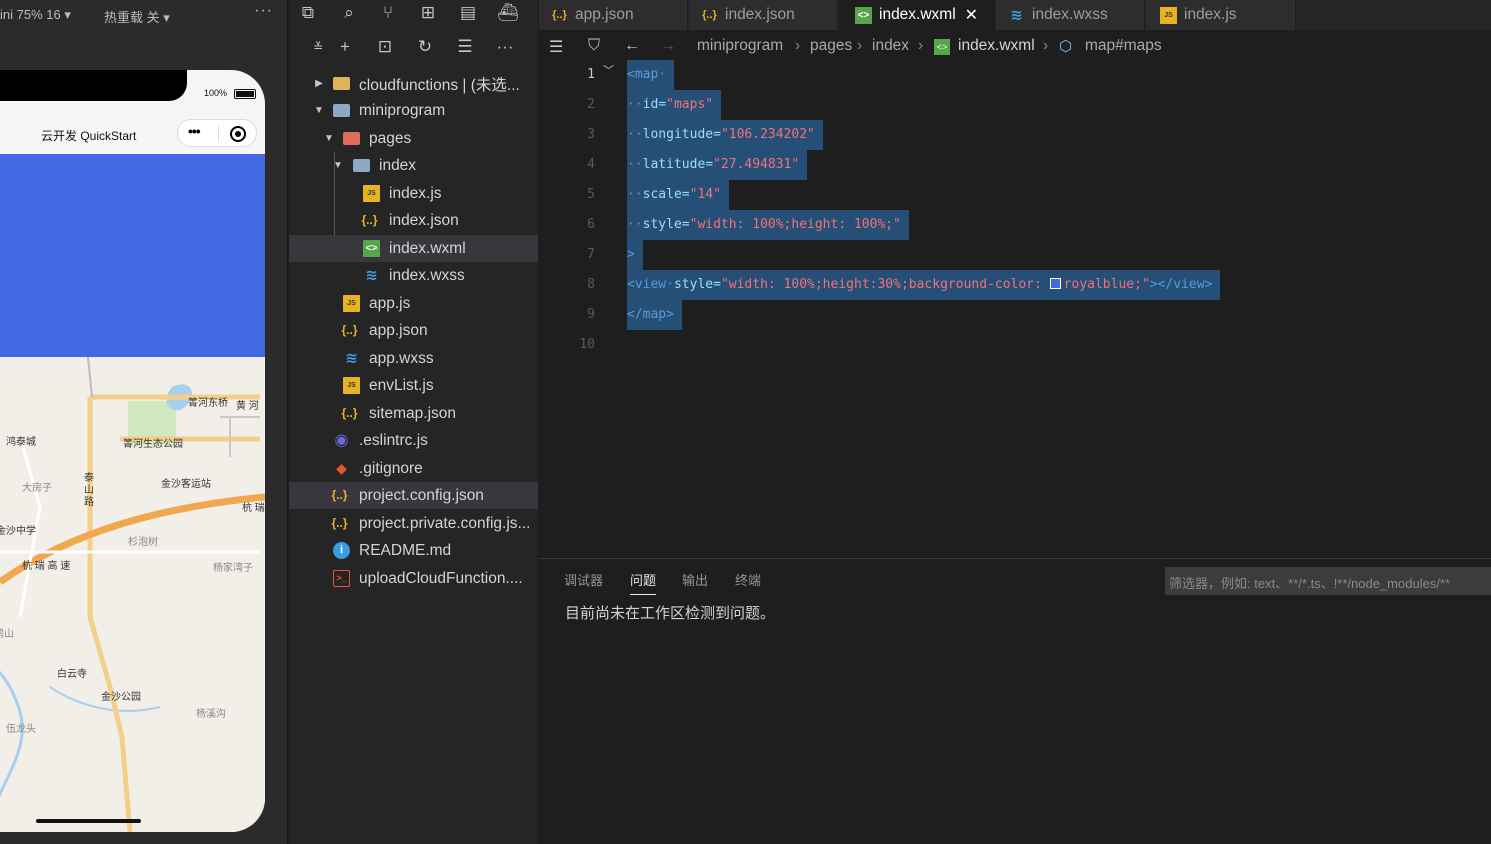 The width and height of the screenshot is (1491, 844). What do you see at coordinates (121, 697) in the screenshot?
I see `map-label: 金沙公园` at bounding box center [121, 697].